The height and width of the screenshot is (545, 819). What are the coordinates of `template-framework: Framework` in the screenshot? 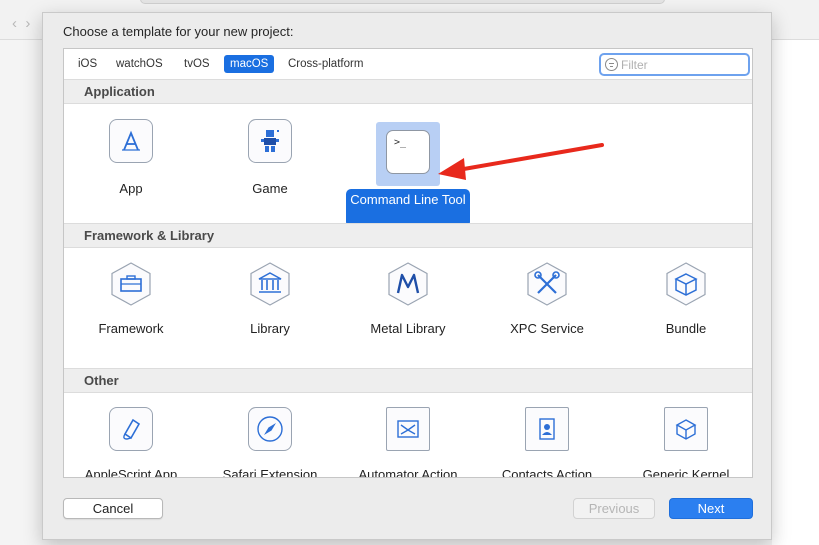 It's located at (131, 299).